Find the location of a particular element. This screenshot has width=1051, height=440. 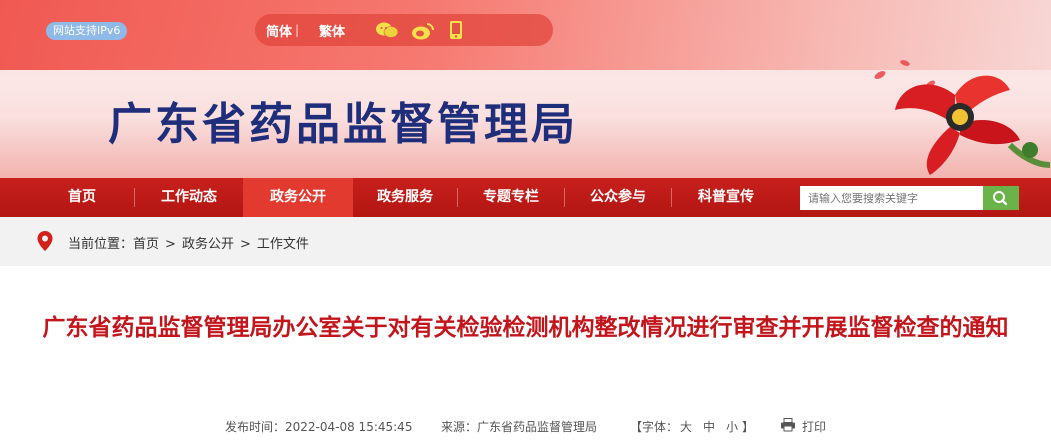

nav-item-special-topics: 专题专栏 is located at coordinates (511, 197).